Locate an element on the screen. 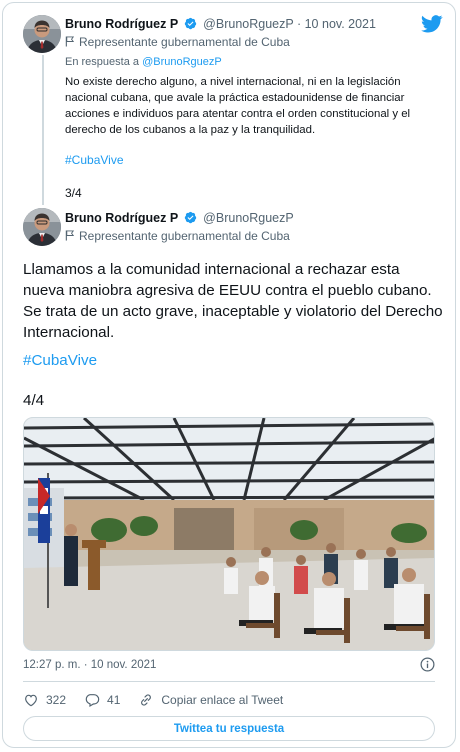  link-icon is located at coordinates (146, 700).